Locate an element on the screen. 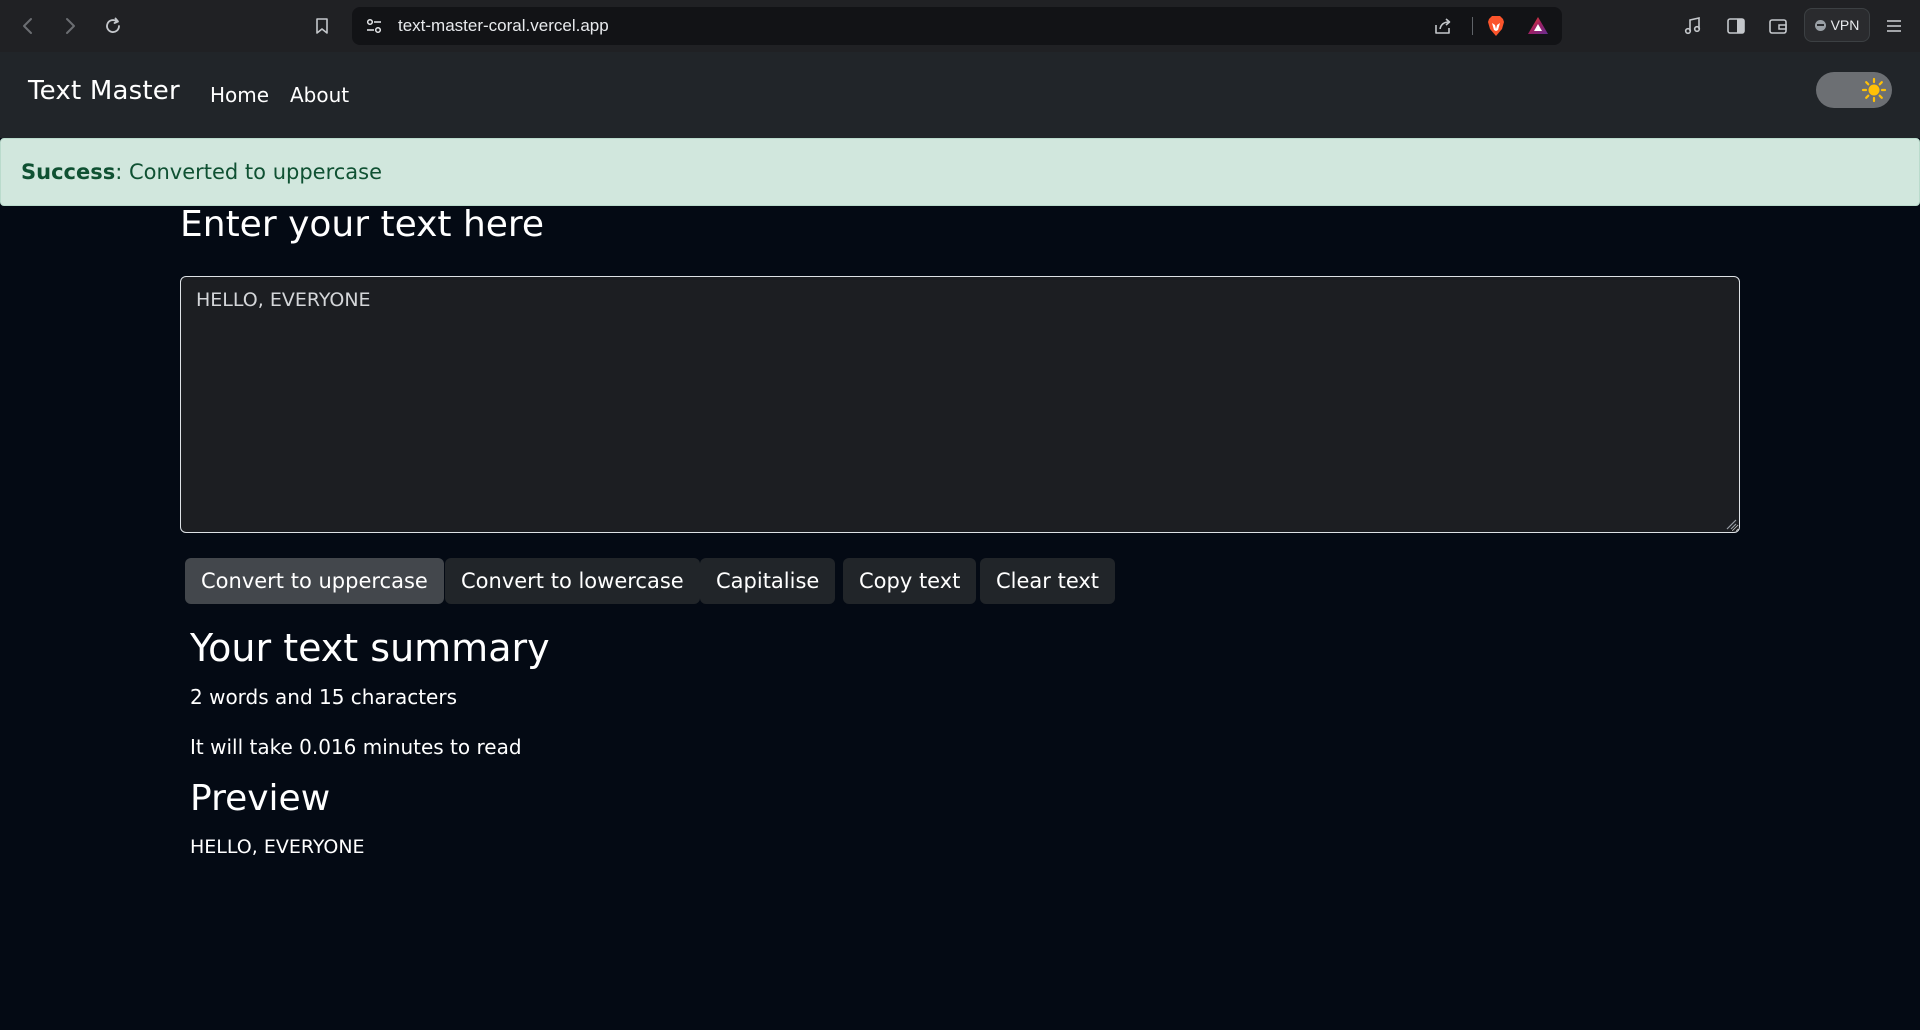  share-icon is located at coordinates (1443, 26).